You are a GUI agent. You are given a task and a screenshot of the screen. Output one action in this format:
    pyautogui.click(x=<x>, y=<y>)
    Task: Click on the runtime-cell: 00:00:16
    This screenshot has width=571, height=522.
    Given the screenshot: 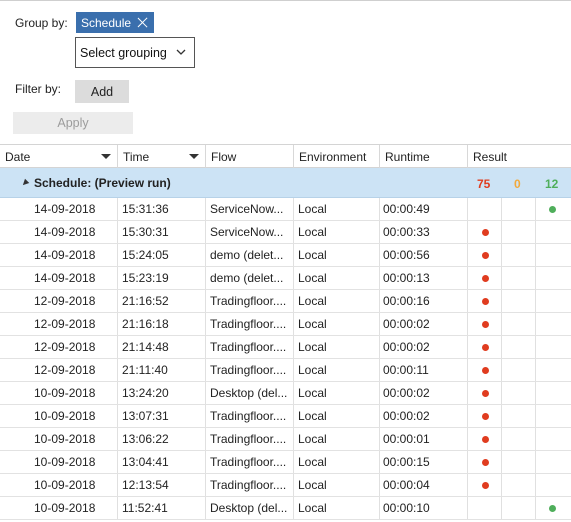 What is the action you would take?
    pyautogui.click(x=424, y=301)
    